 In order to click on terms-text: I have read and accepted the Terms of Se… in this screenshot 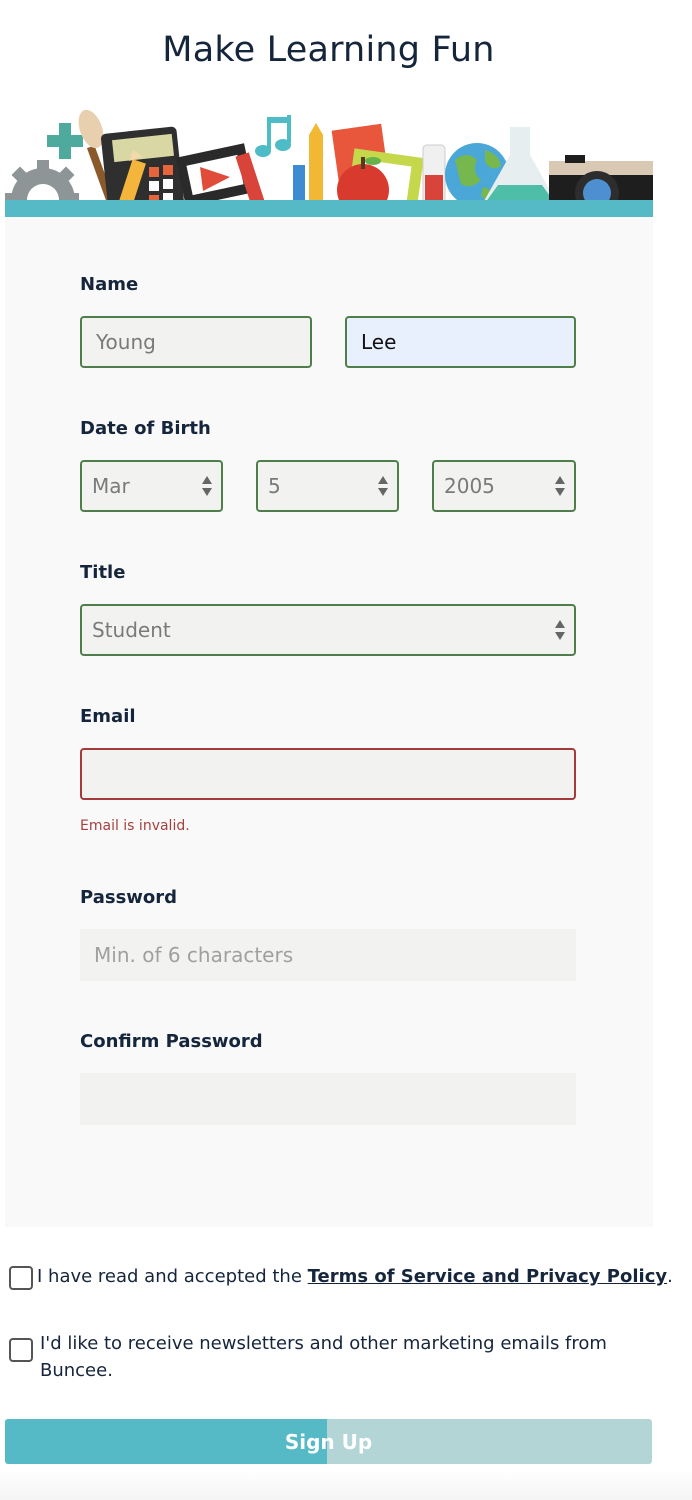, I will do `click(362, 1276)`.